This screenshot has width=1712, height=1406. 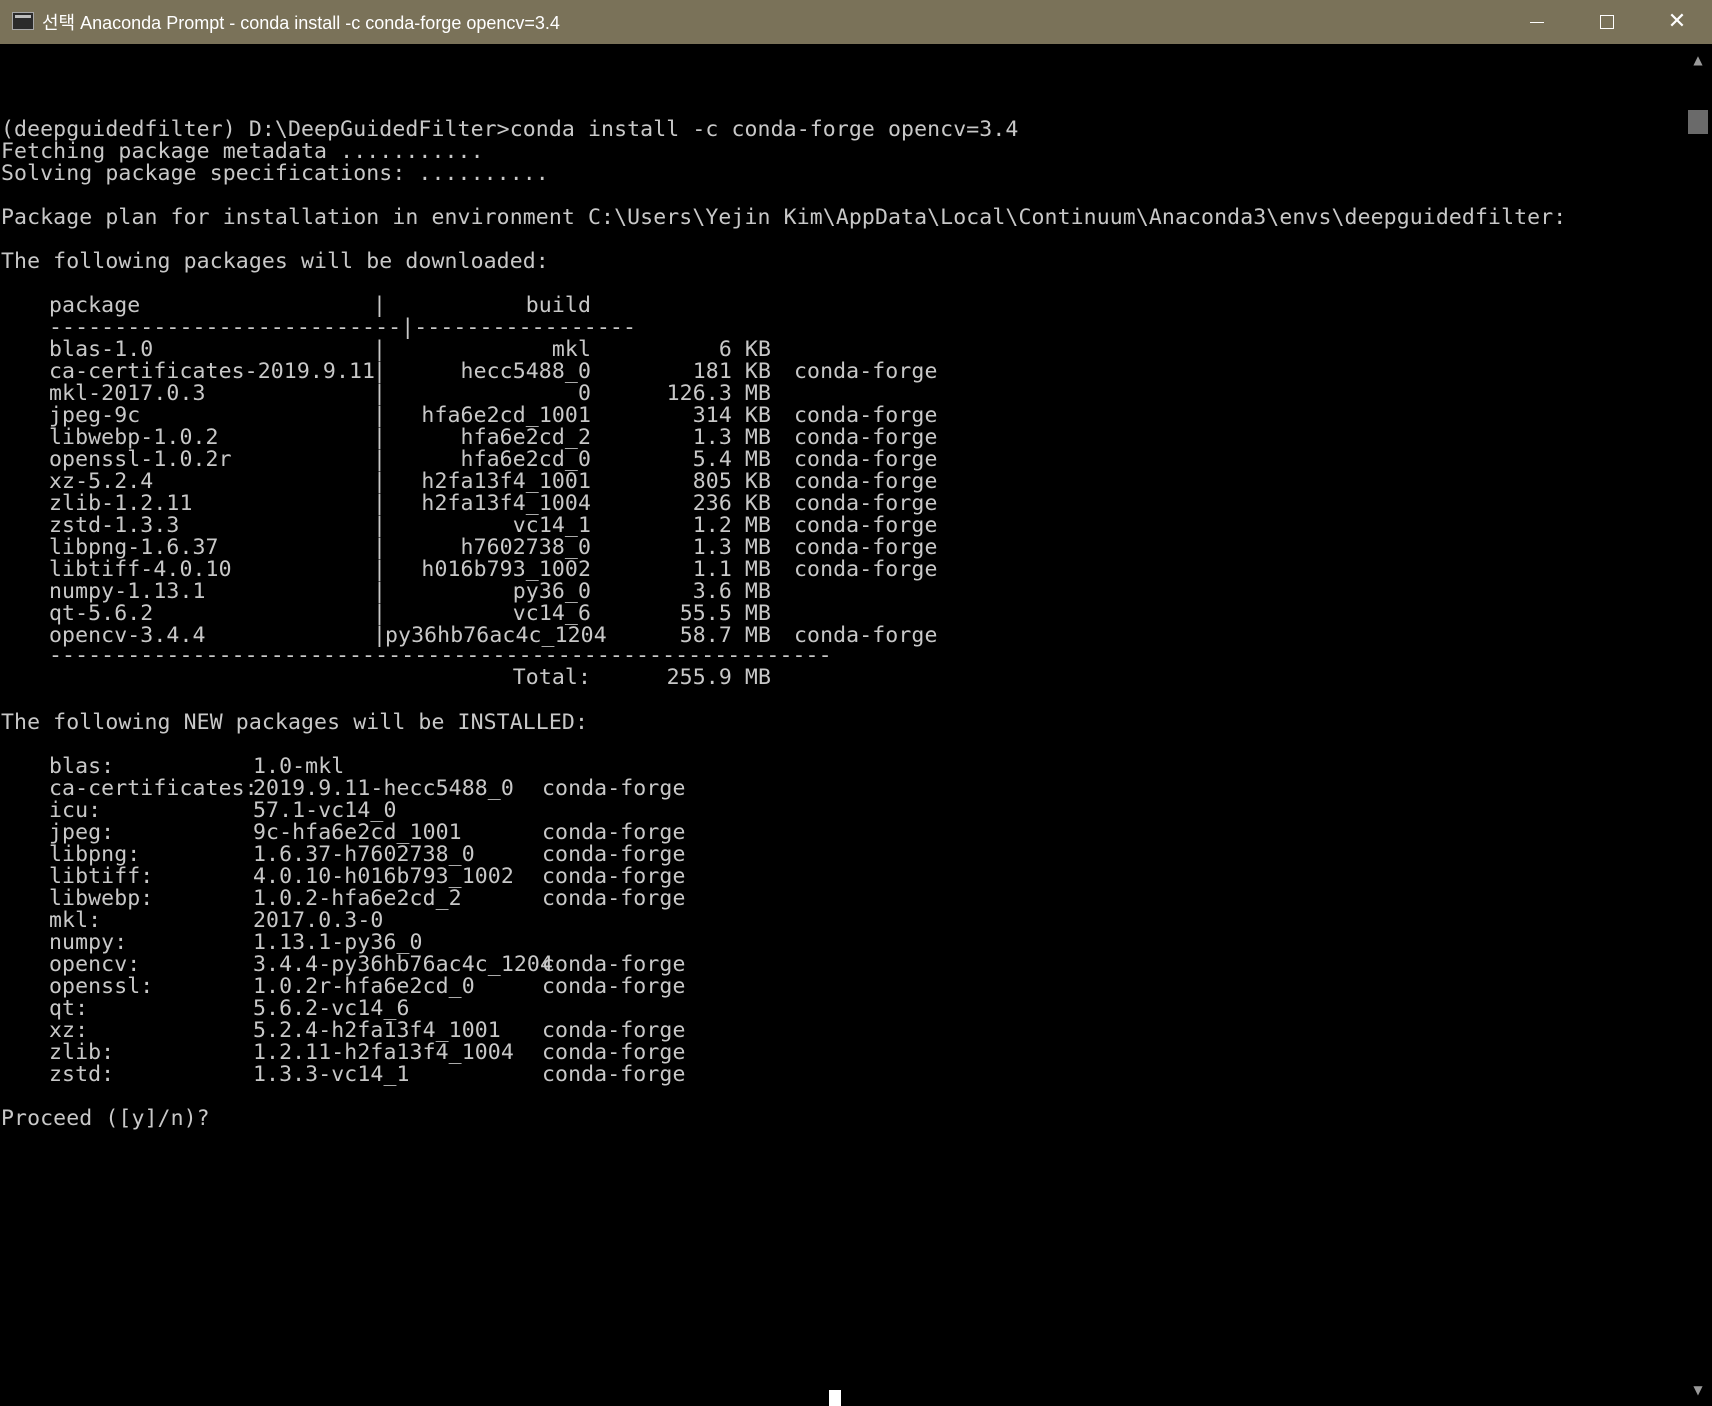 I want to click on minimize-icon, so click(x=1537, y=22).